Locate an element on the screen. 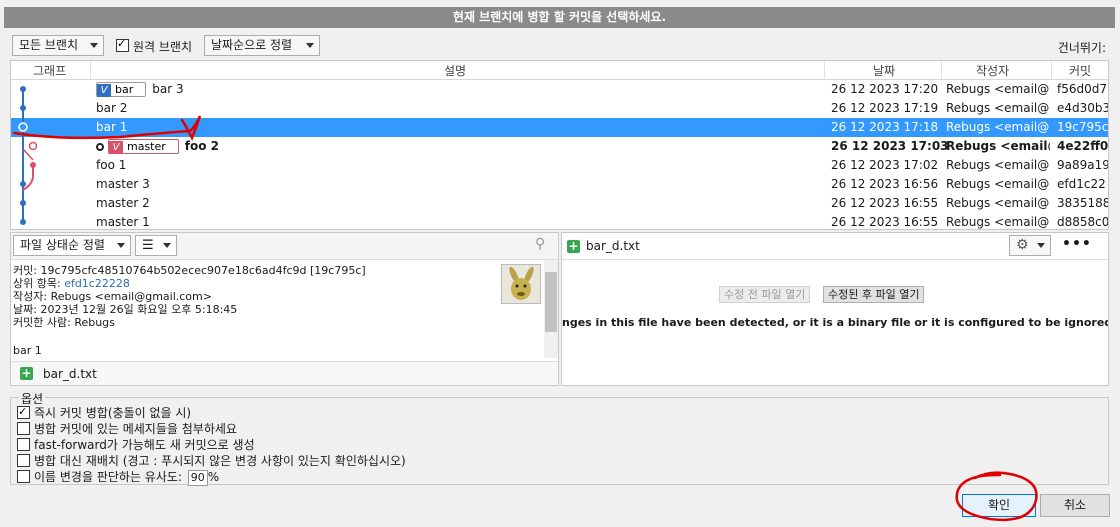  author-value: Rebugs <email@gmail.com> is located at coordinates (131, 296).